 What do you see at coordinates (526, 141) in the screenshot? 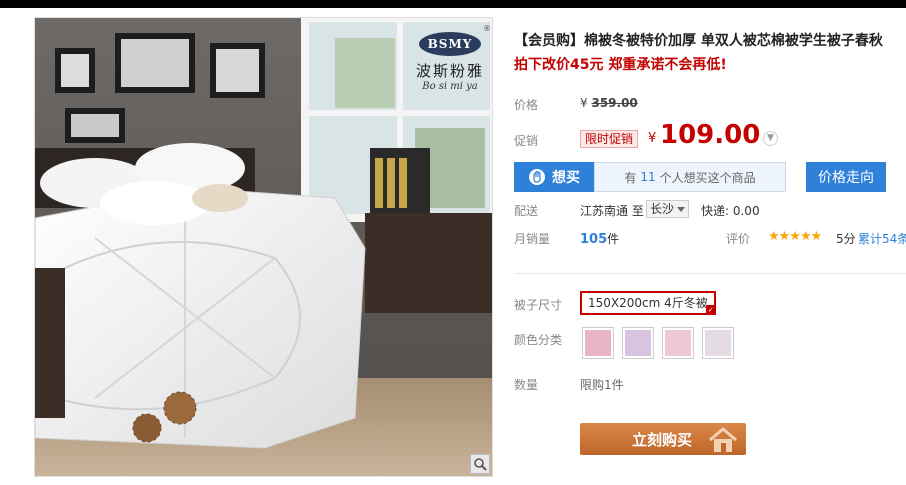
I see `promo-label: 促销` at bounding box center [526, 141].